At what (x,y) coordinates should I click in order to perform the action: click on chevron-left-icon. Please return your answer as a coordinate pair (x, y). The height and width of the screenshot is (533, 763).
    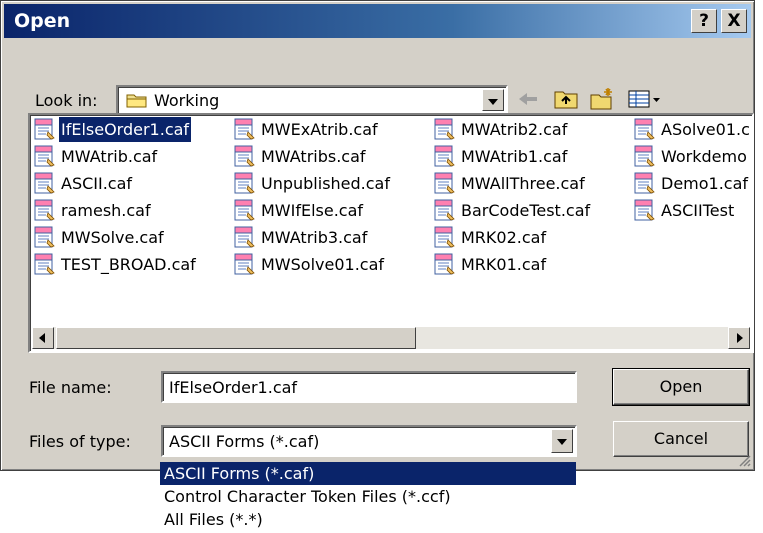
    Looking at the image, I should click on (42, 338).